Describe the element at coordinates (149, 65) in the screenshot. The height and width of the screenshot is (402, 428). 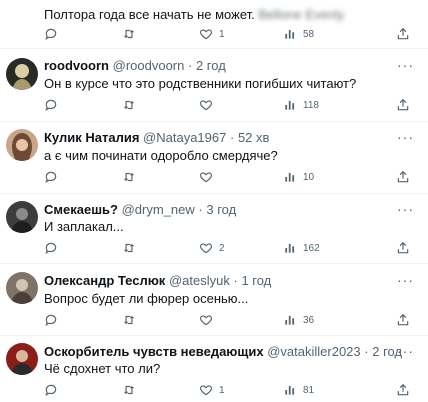
I see `author-handle: @roodvoorn` at that location.